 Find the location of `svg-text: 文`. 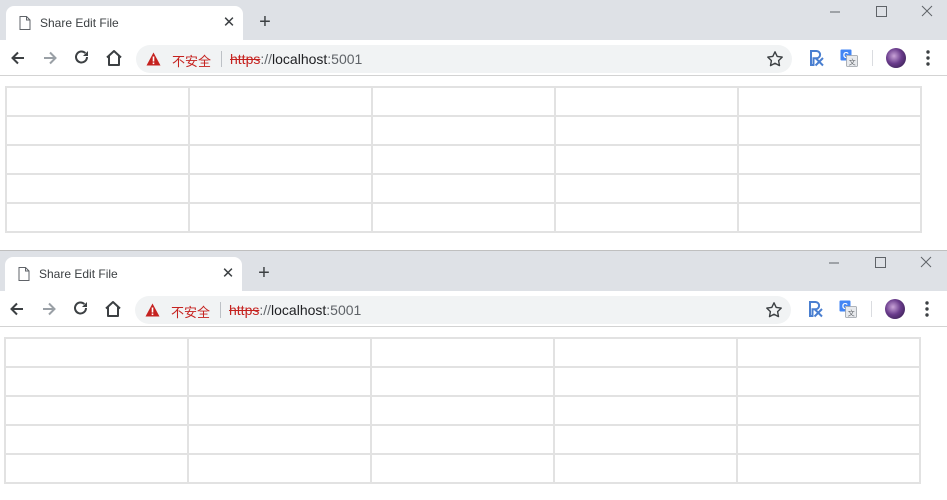

svg-text: 文 is located at coordinates (851, 312).